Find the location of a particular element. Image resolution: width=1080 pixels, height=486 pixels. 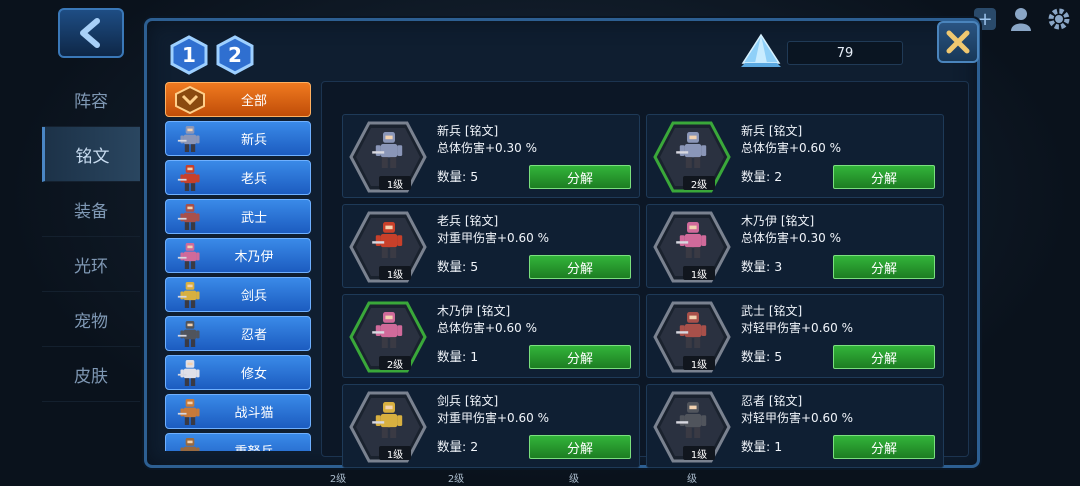

user-profile-button is located at coordinates (1021, 19).